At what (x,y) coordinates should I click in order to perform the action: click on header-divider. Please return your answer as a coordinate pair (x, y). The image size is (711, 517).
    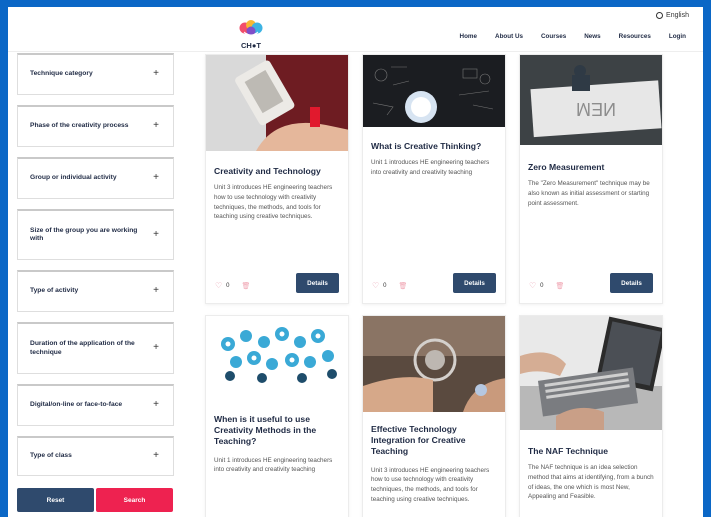
    Looking at the image, I should click on (355, 51).